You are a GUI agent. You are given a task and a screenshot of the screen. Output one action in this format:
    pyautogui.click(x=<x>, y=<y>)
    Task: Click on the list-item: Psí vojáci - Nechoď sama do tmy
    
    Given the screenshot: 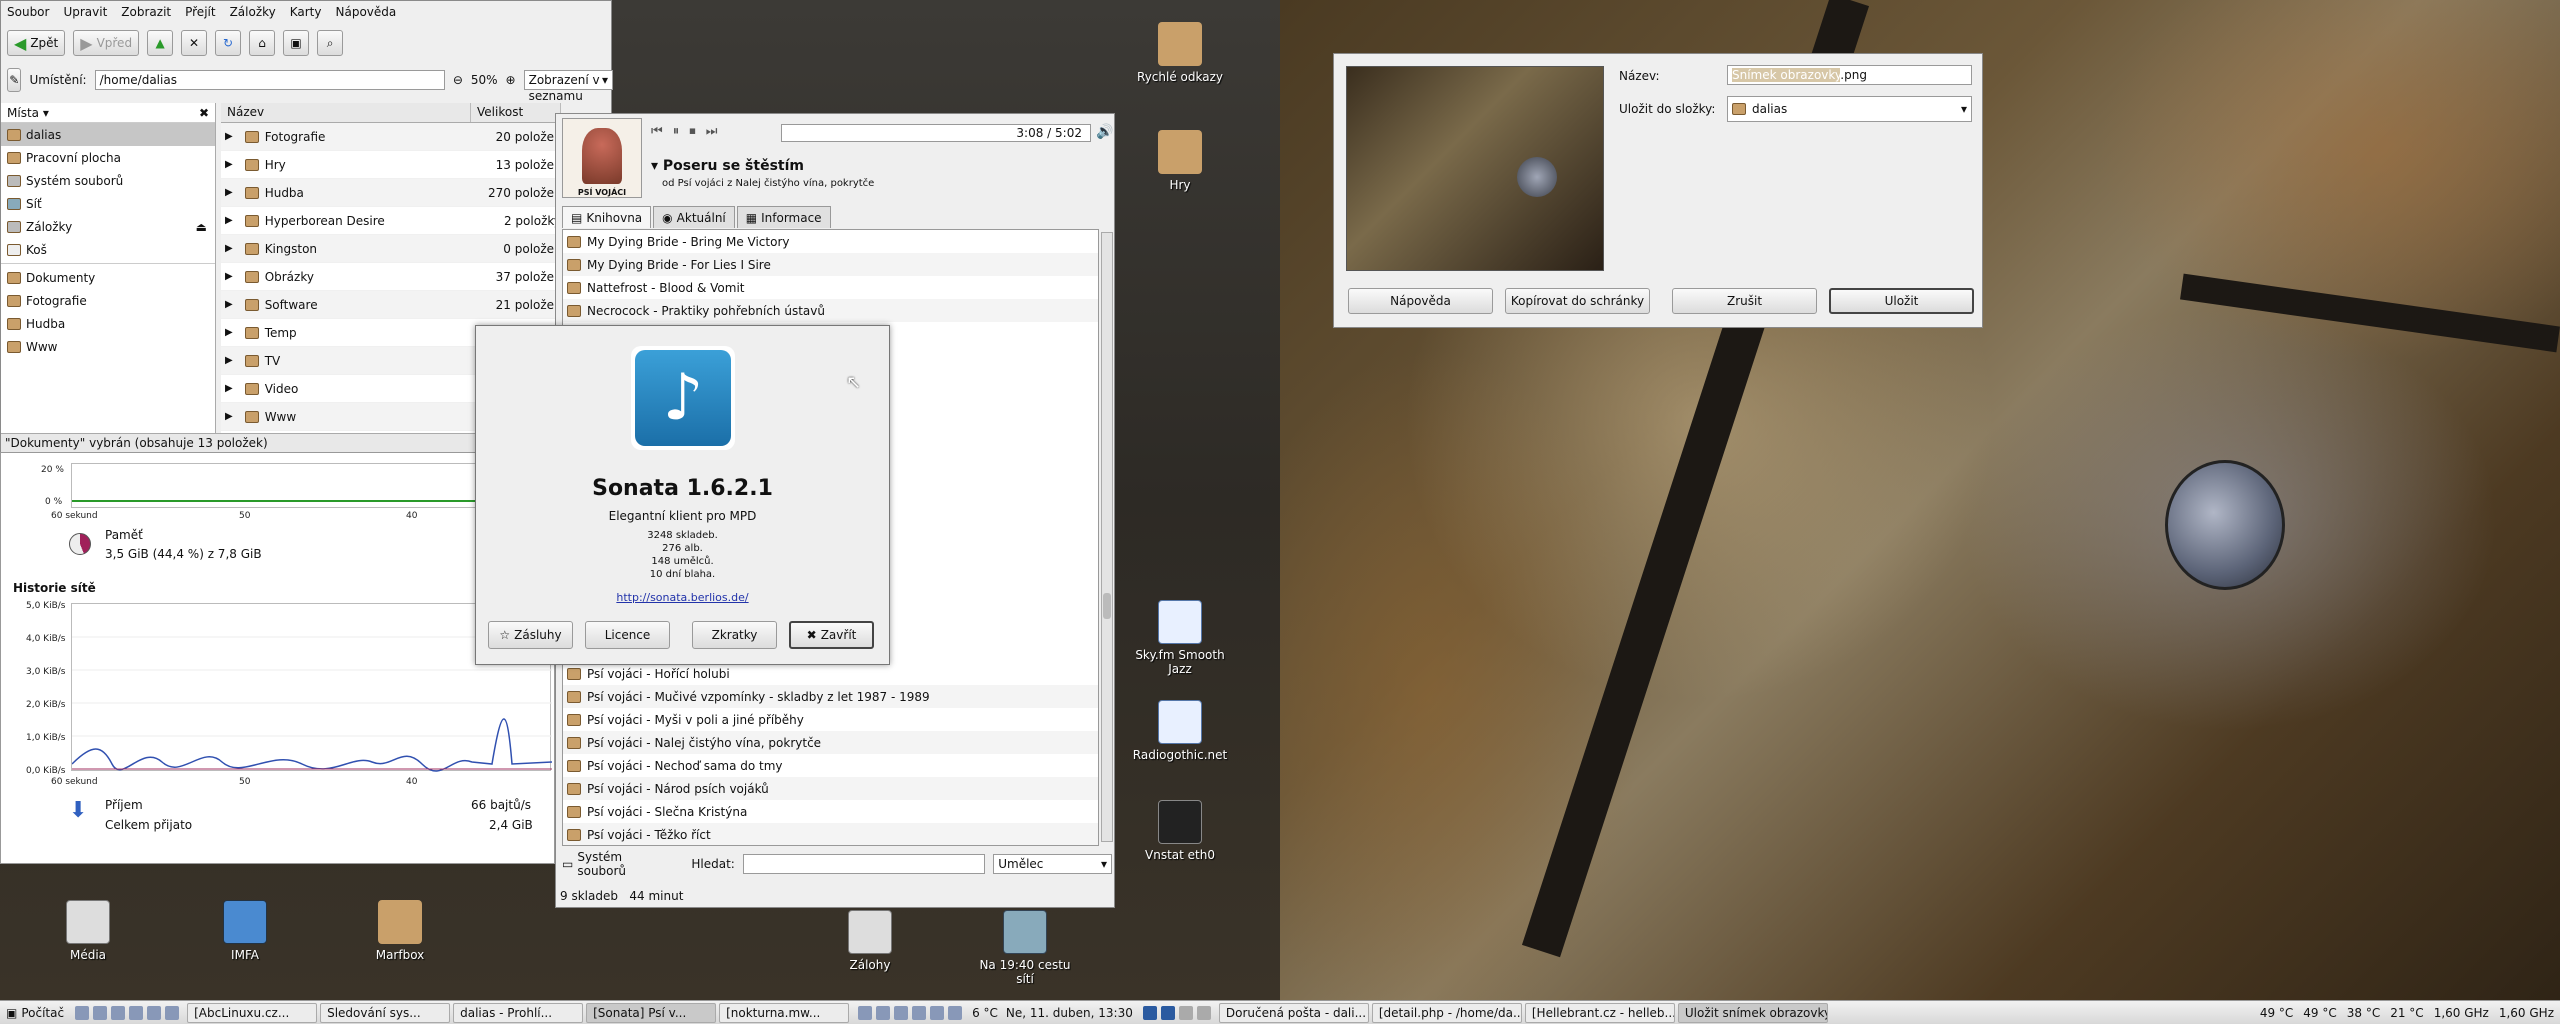 What is the action you would take?
    pyautogui.click(x=830, y=765)
    